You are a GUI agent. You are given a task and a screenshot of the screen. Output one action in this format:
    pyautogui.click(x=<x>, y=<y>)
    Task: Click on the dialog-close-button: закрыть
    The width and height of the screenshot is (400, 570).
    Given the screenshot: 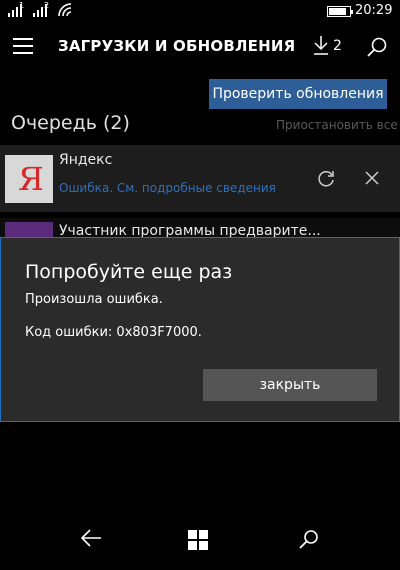 What is the action you would take?
    pyautogui.click(x=290, y=385)
    